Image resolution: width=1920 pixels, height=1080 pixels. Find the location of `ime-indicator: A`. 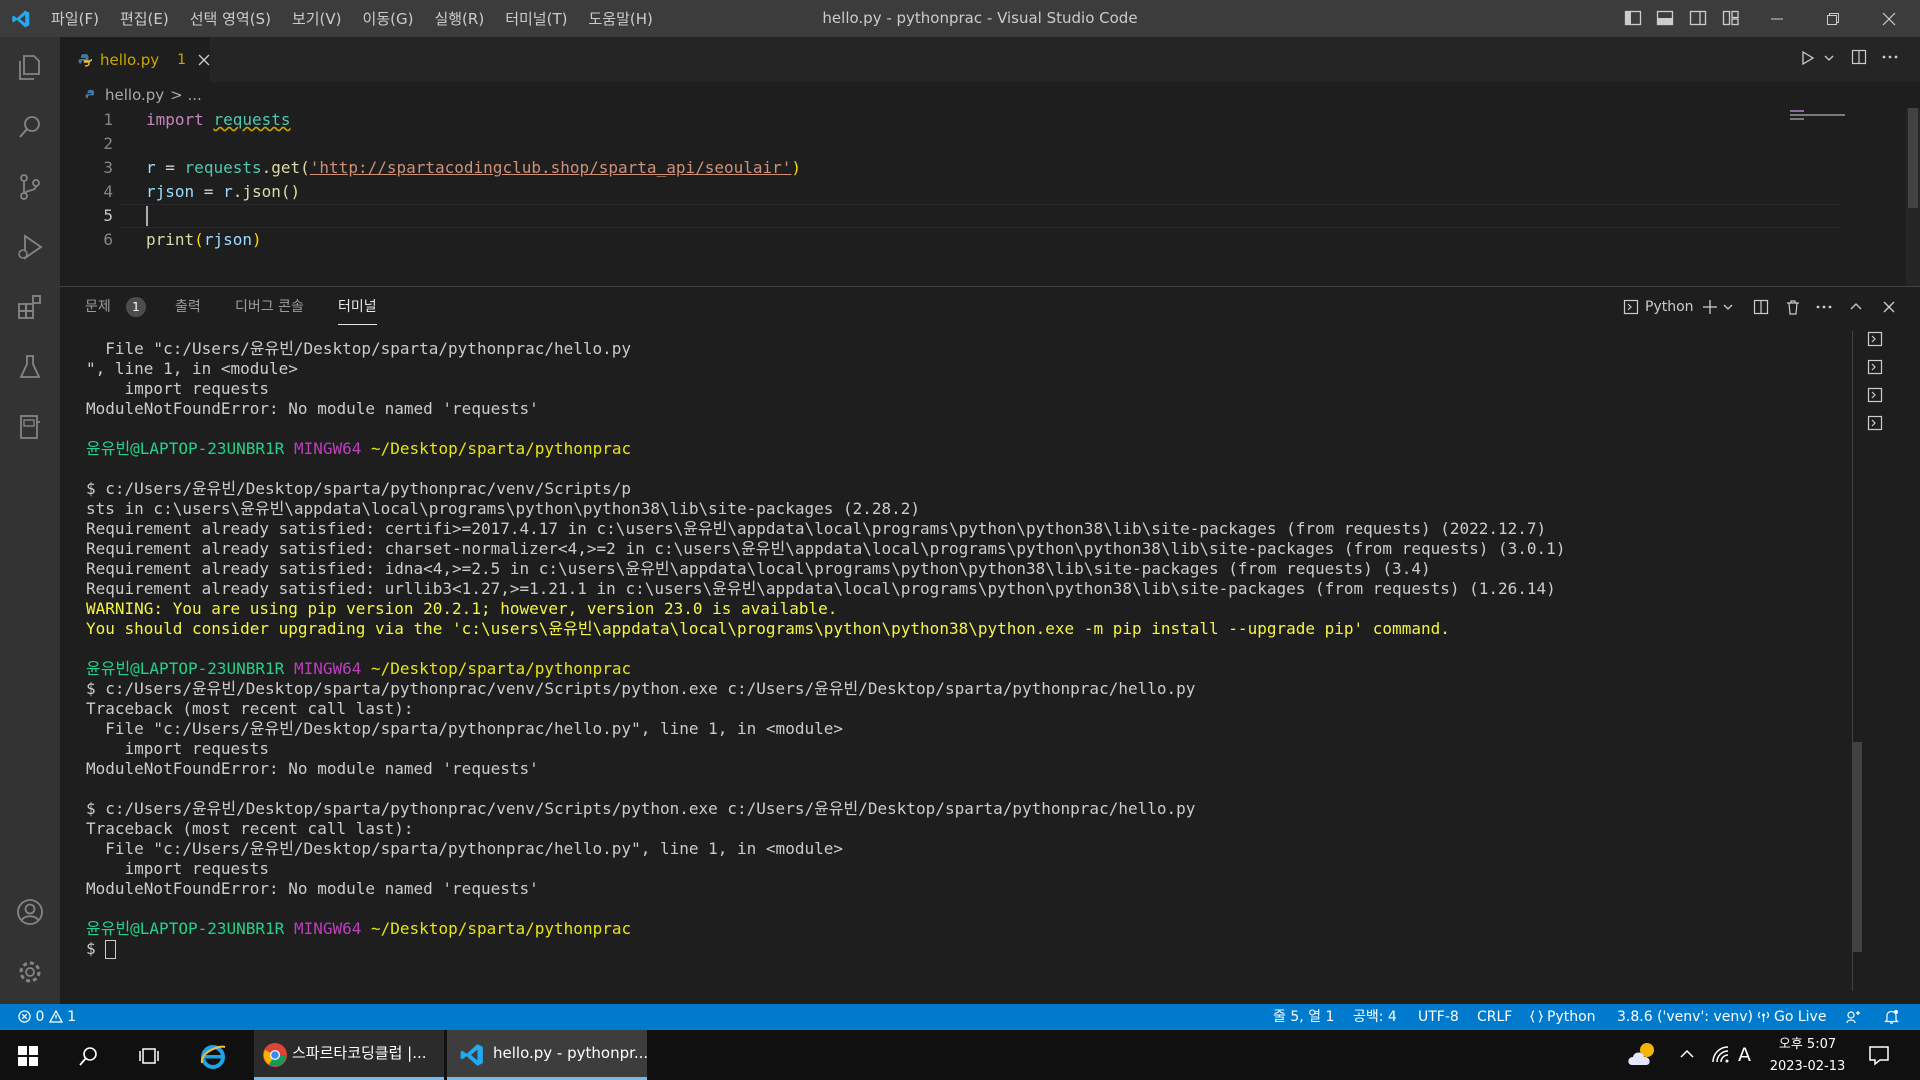

ime-indicator: A is located at coordinates (1744, 1055).